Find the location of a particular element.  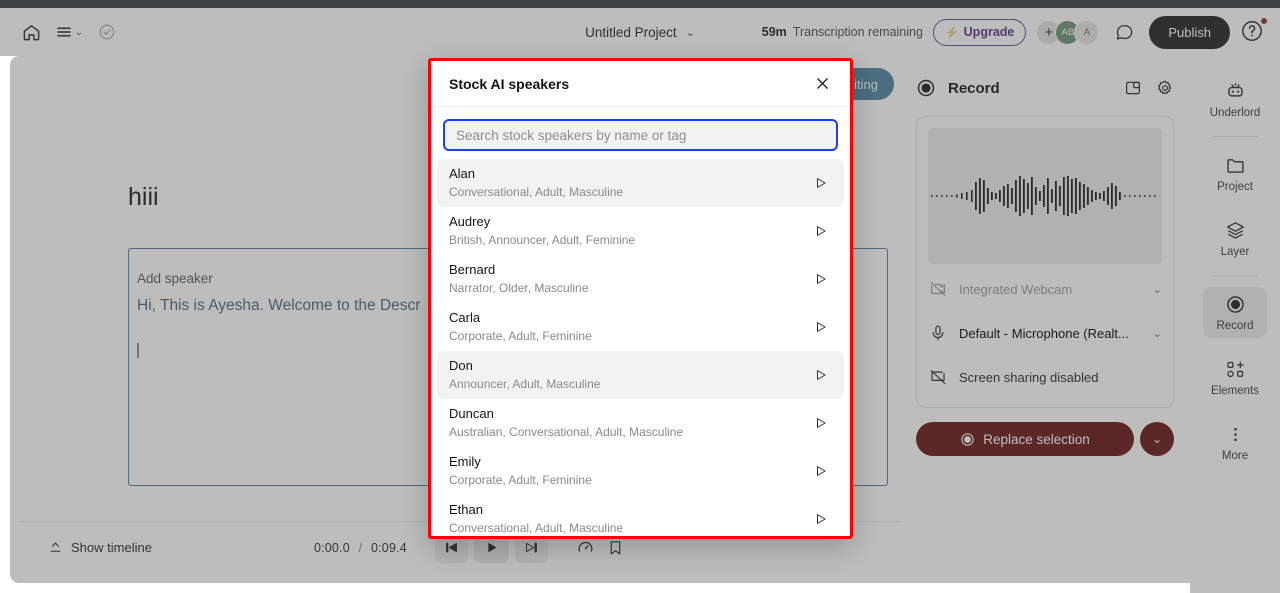

search-input is located at coordinates (640, 135).